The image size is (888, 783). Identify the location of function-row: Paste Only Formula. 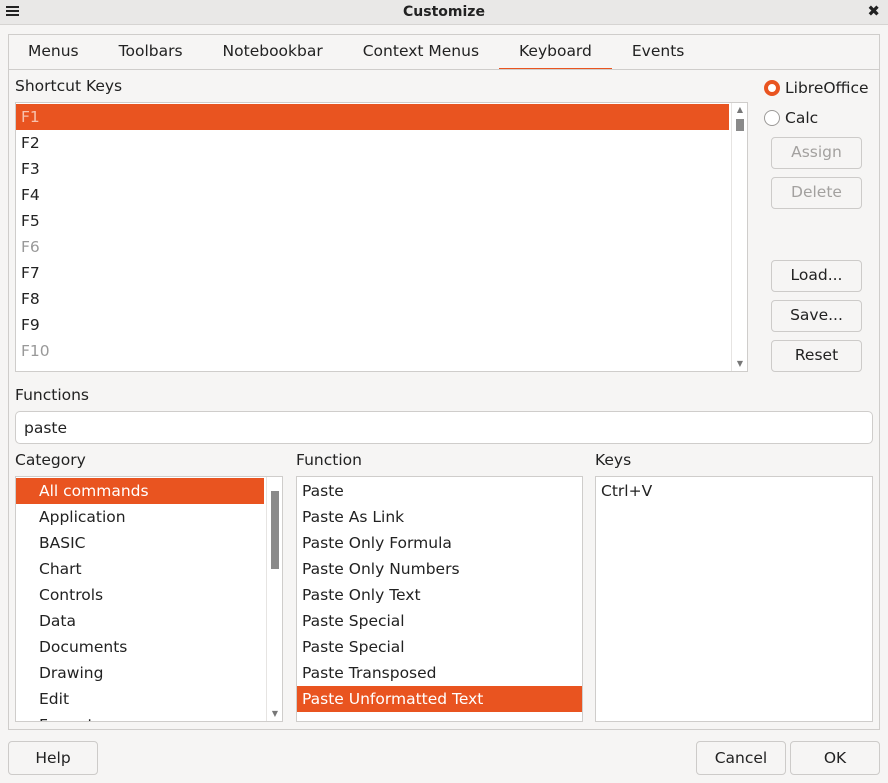
(439, 543).